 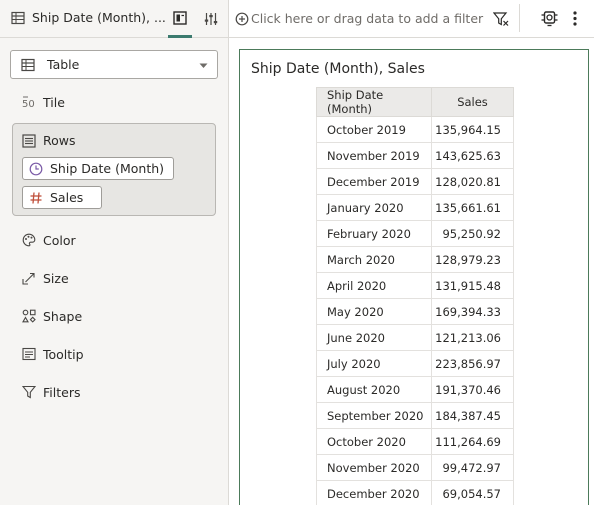 What do you see at coordinates (114, 64) in the screenshot?
I see `viz-type-select: Table` at bounding box center [114, 64].